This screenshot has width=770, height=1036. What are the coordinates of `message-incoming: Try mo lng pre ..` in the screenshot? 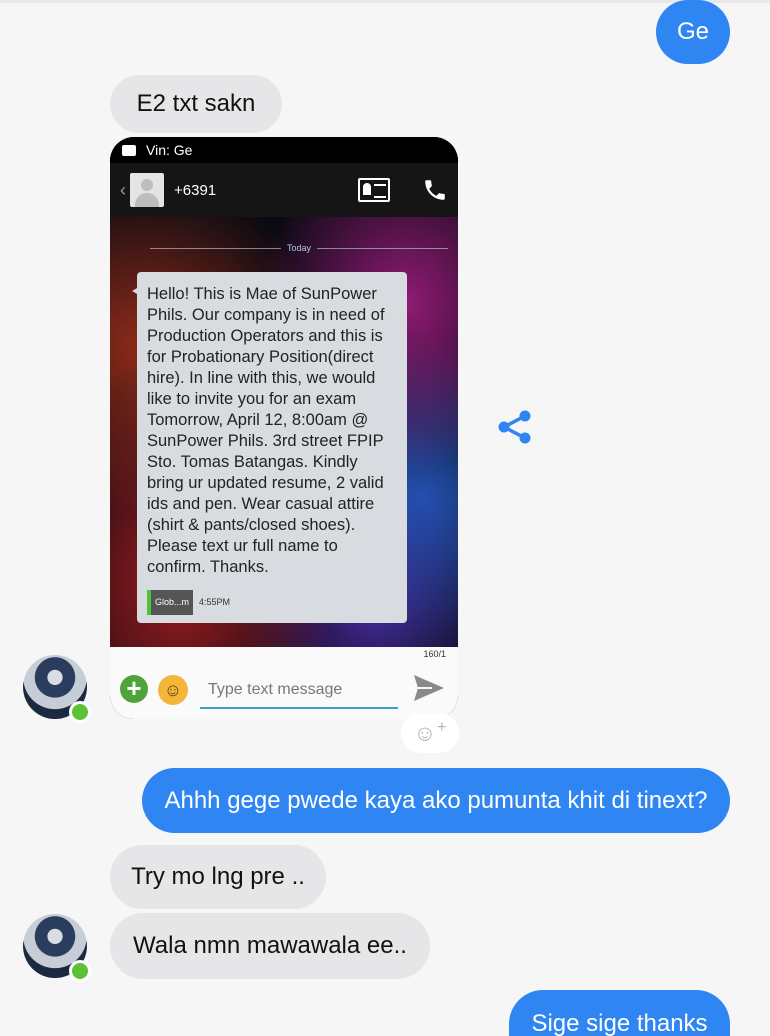 It's located at (218, 877).